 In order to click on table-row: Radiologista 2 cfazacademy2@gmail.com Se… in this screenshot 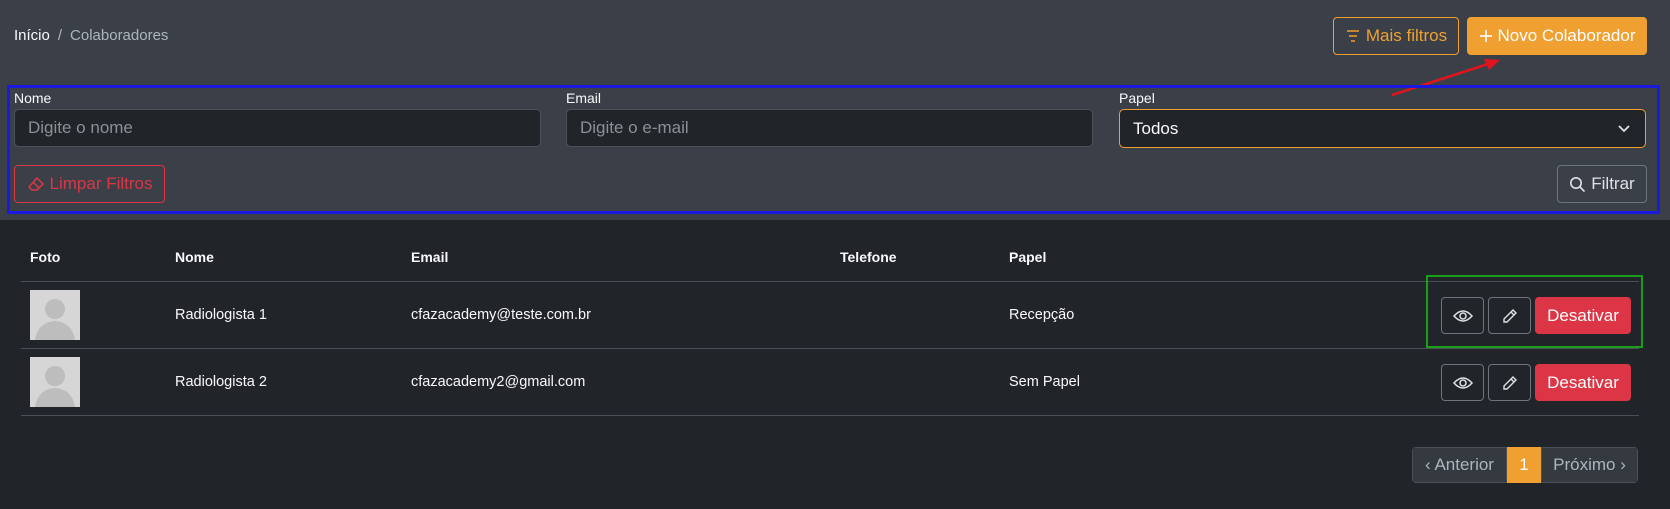, I will do `click(830, 382)`.